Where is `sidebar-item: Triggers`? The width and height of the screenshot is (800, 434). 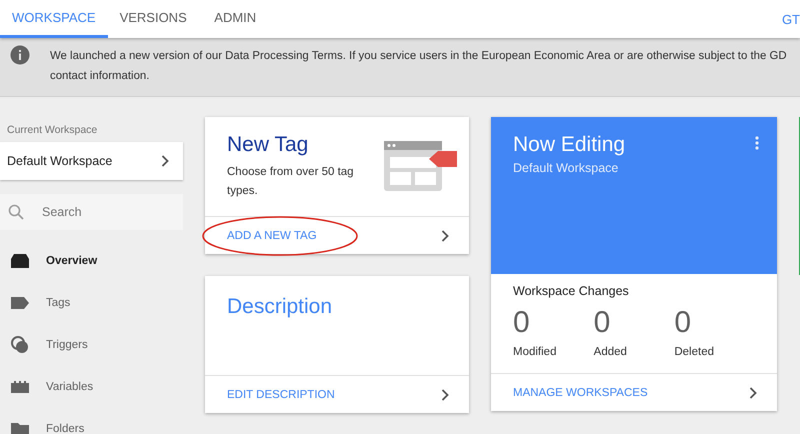
sidebar-item: Triggers is located at coordinates (91, 345).